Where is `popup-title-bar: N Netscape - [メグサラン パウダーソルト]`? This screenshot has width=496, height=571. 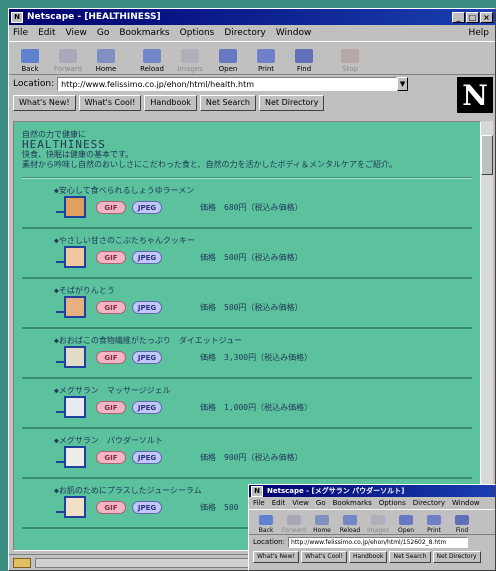 popup-title-bar: N Netscape - [メグサラン パウダーソルト] is located at coordinates (372, 491).